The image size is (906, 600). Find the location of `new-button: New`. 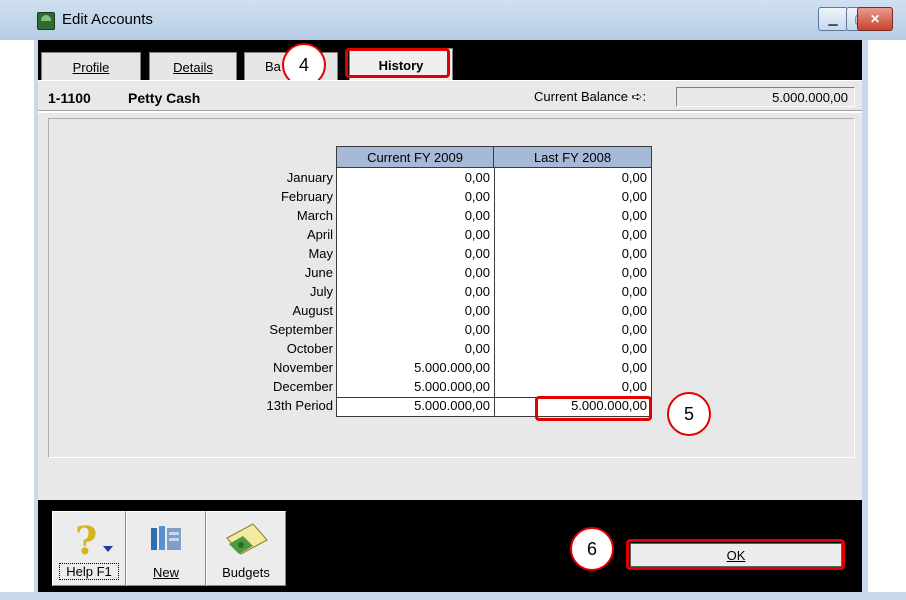

new-button: New is located at coordinates (166, 548).